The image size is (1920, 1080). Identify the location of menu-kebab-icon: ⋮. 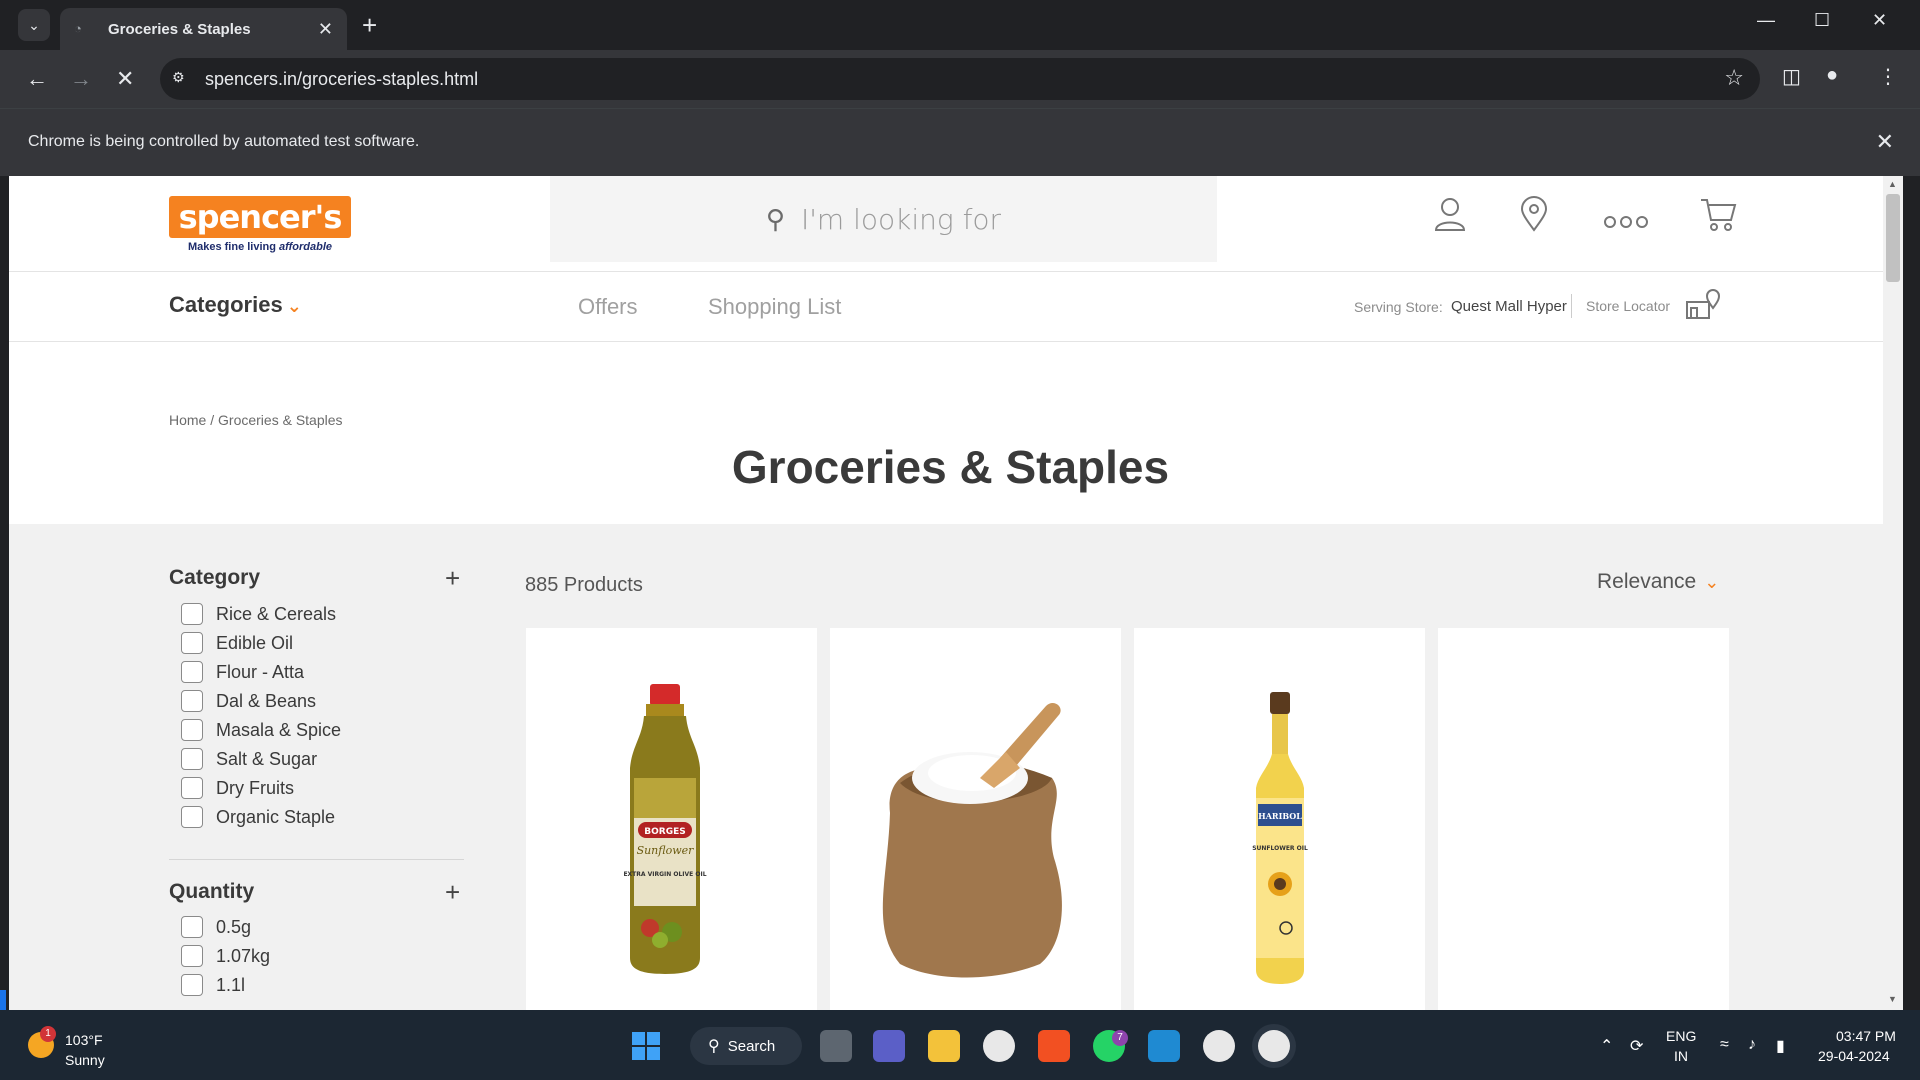
(1888, 76).